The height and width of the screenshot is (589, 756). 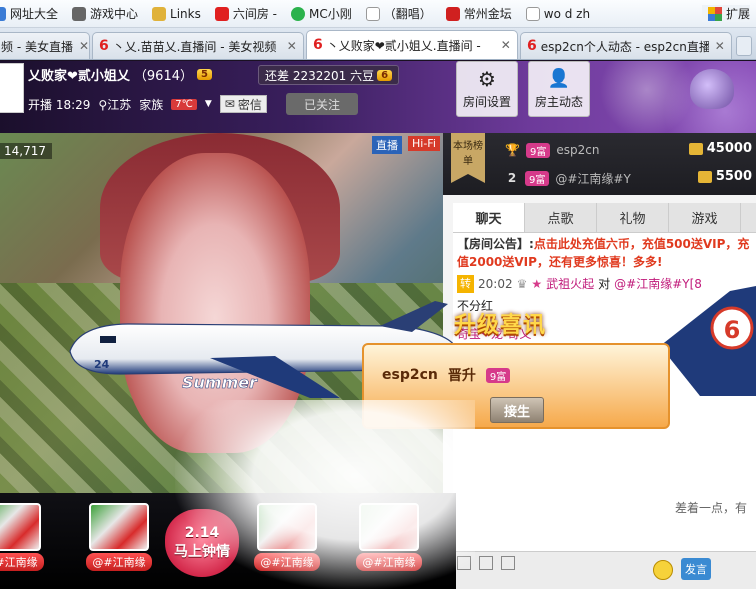 What do you see at coordinates (59, 104) in the screenshot?
I see `live-time: 开播 18:29` at bounding box center [59, 104].